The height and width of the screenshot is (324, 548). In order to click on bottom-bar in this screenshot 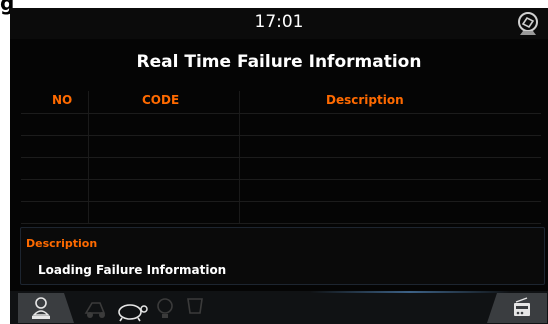, I will do `click(279, 307)`.